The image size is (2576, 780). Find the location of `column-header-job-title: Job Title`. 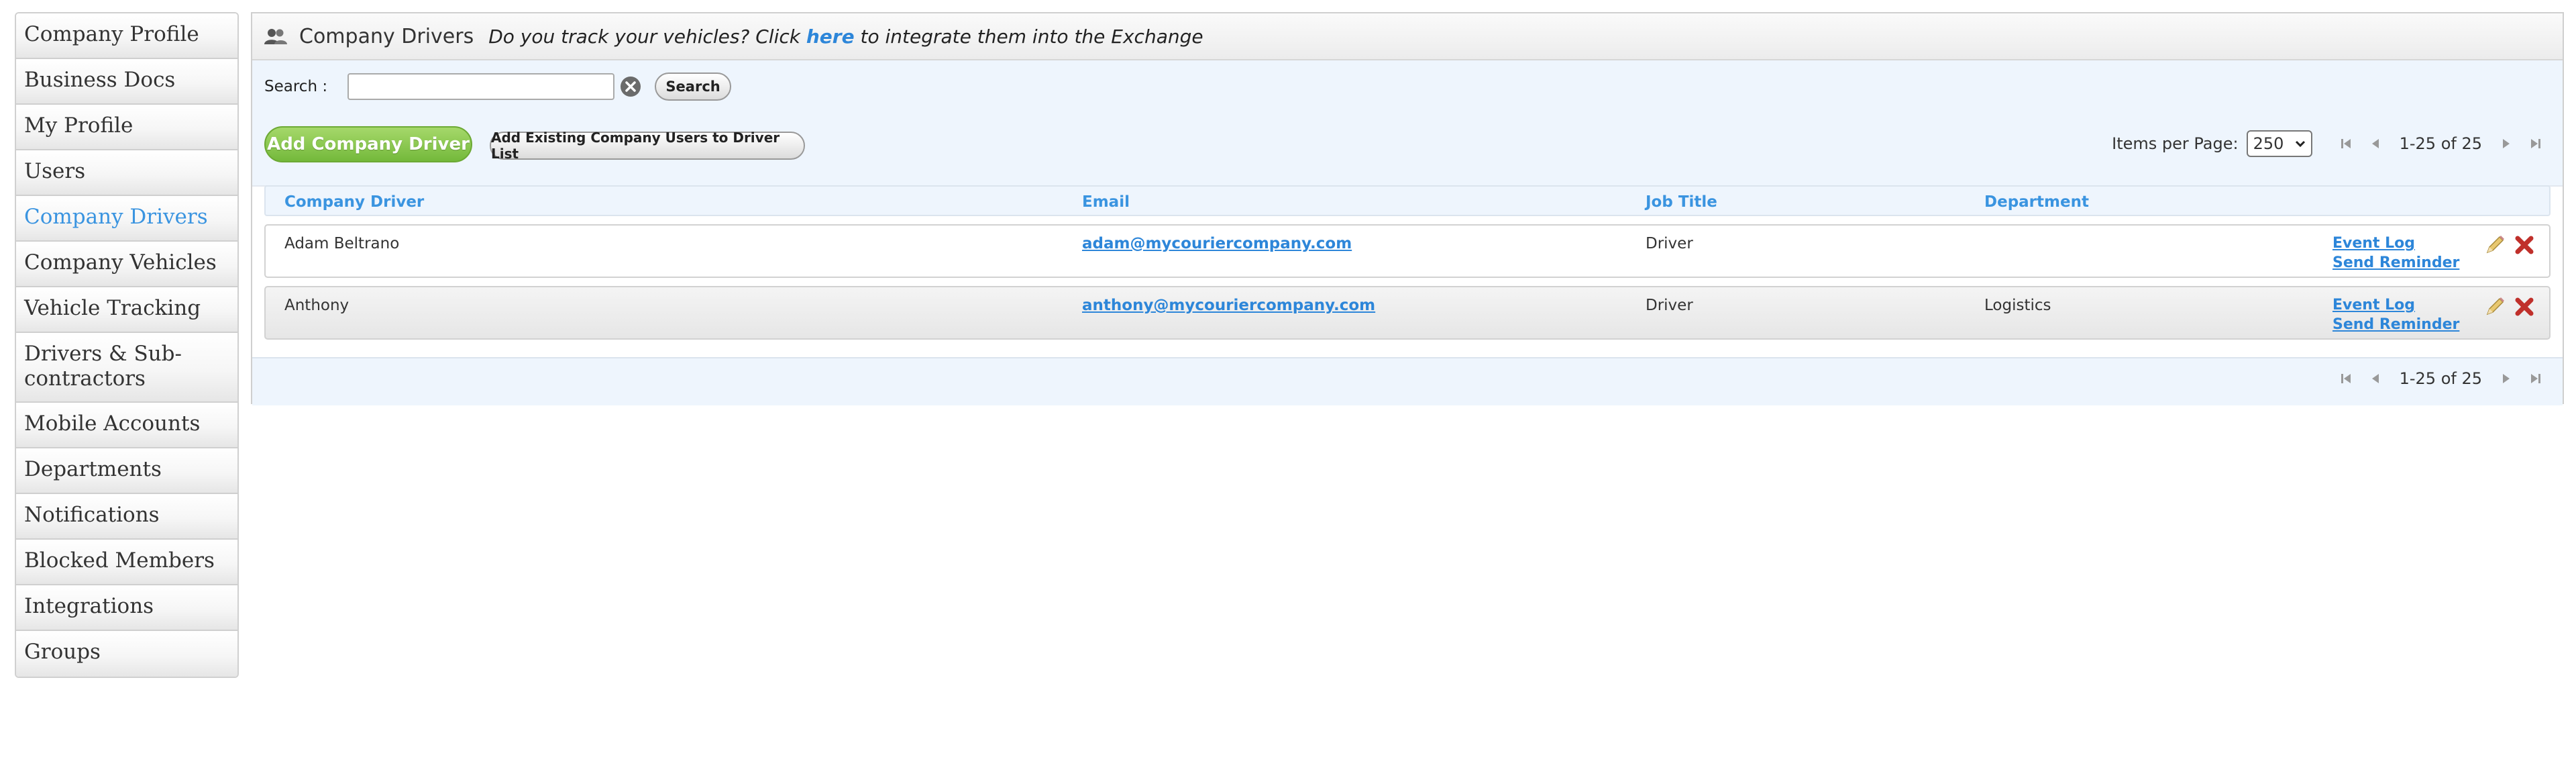

column-header-job-title: Job Title is located at coordinates (1681, 202).